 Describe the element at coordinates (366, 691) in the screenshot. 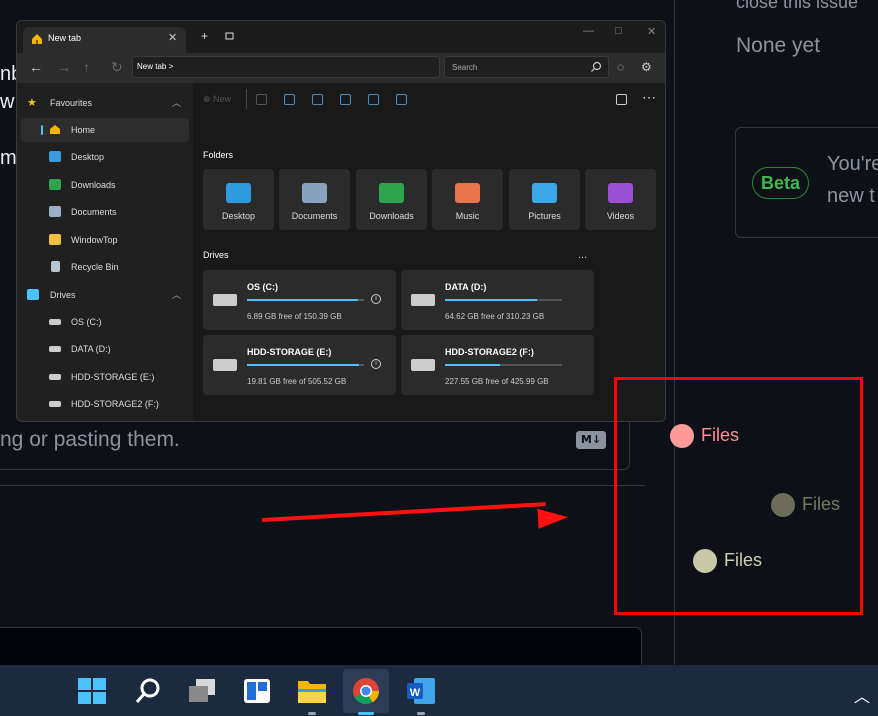

I see `chrome-icon` at that location.